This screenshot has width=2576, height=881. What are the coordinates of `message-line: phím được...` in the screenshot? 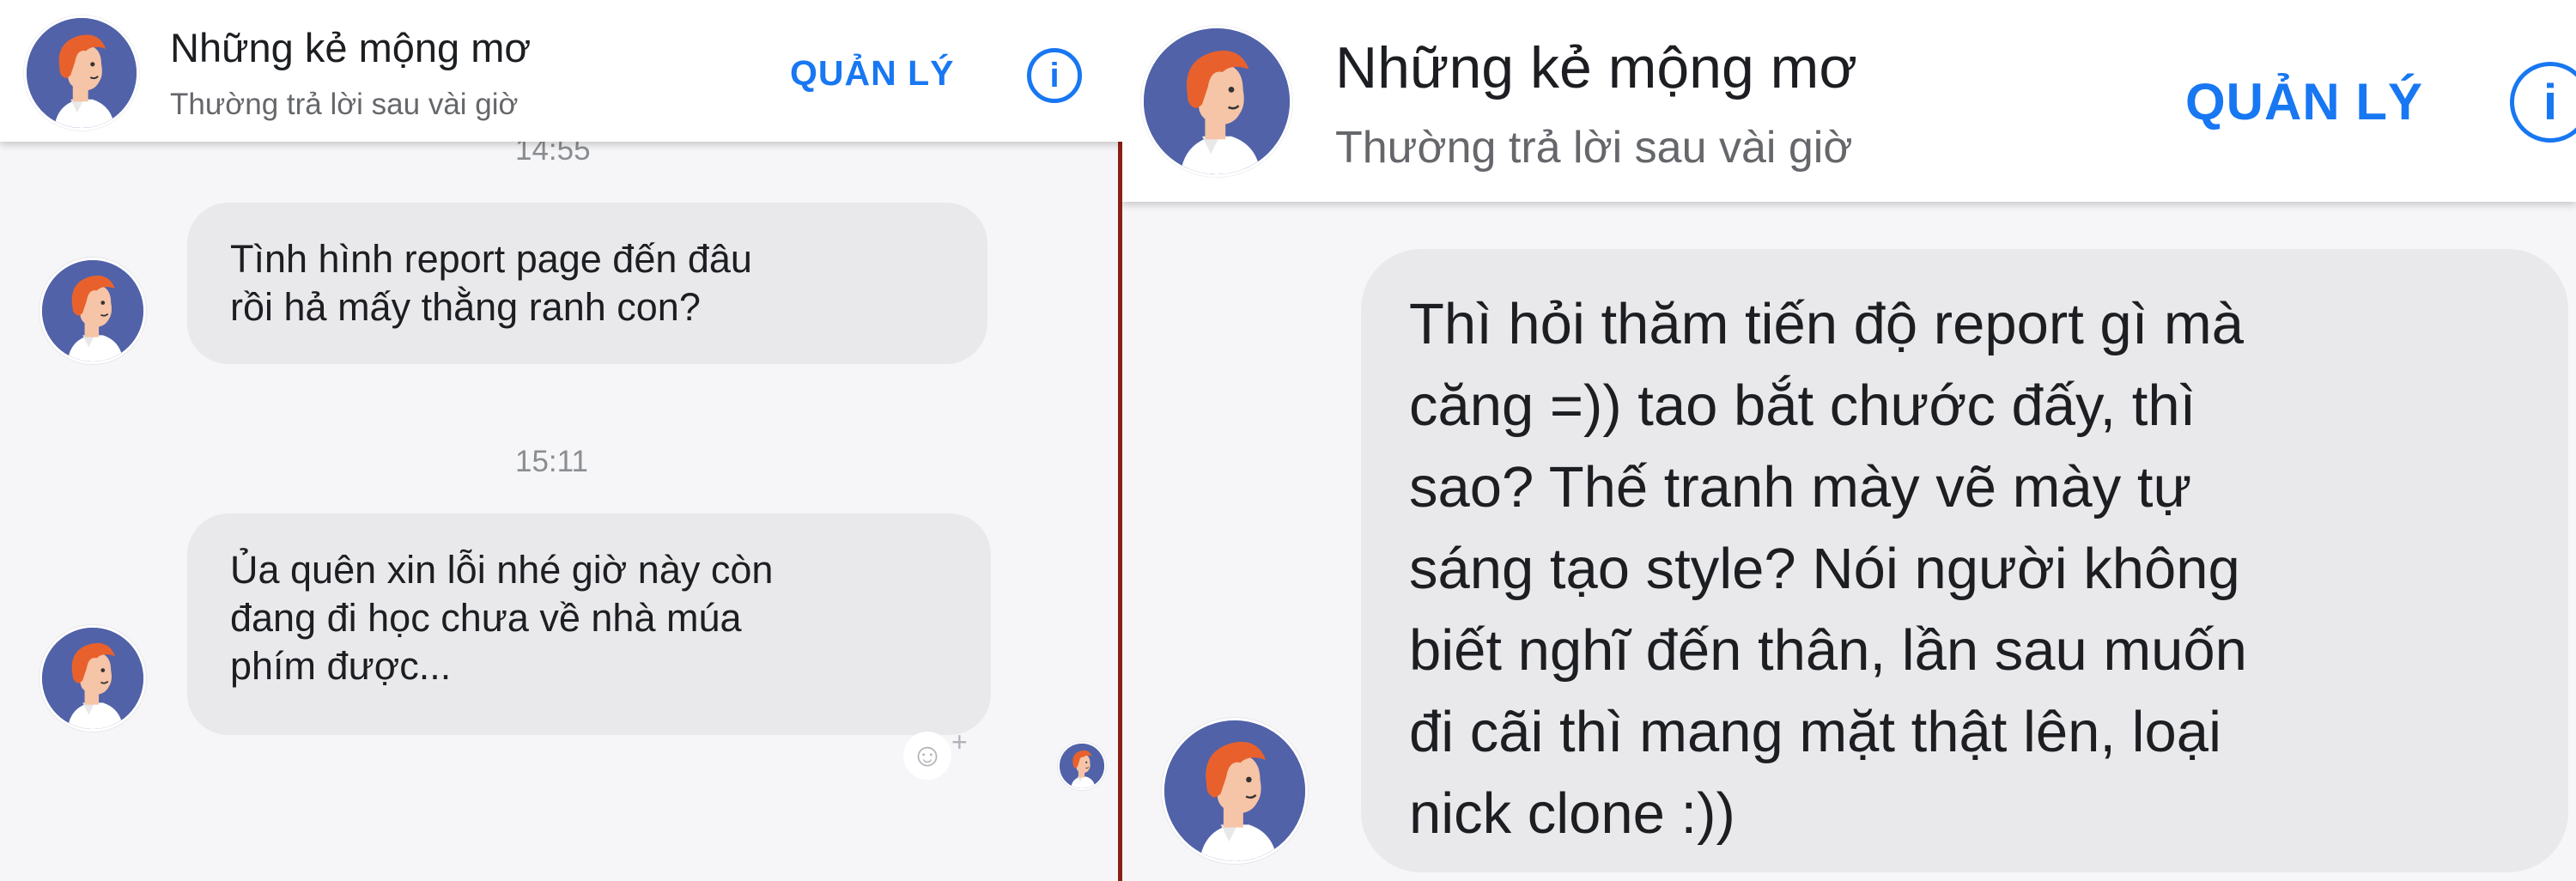 It's located at (341, 666).